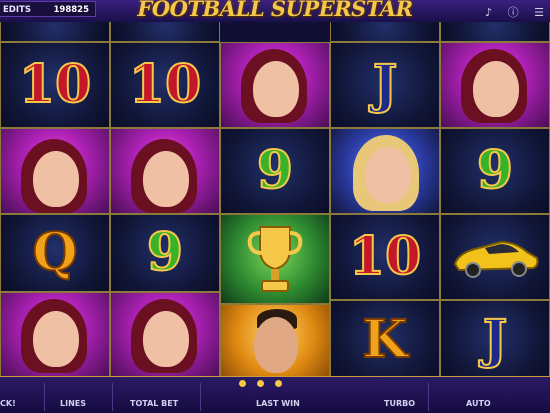 This screenshot has height=413, width=550. Describe the element at coordinates (71, 10) in the screenshot. I see `credits-value: 198825` at that location.